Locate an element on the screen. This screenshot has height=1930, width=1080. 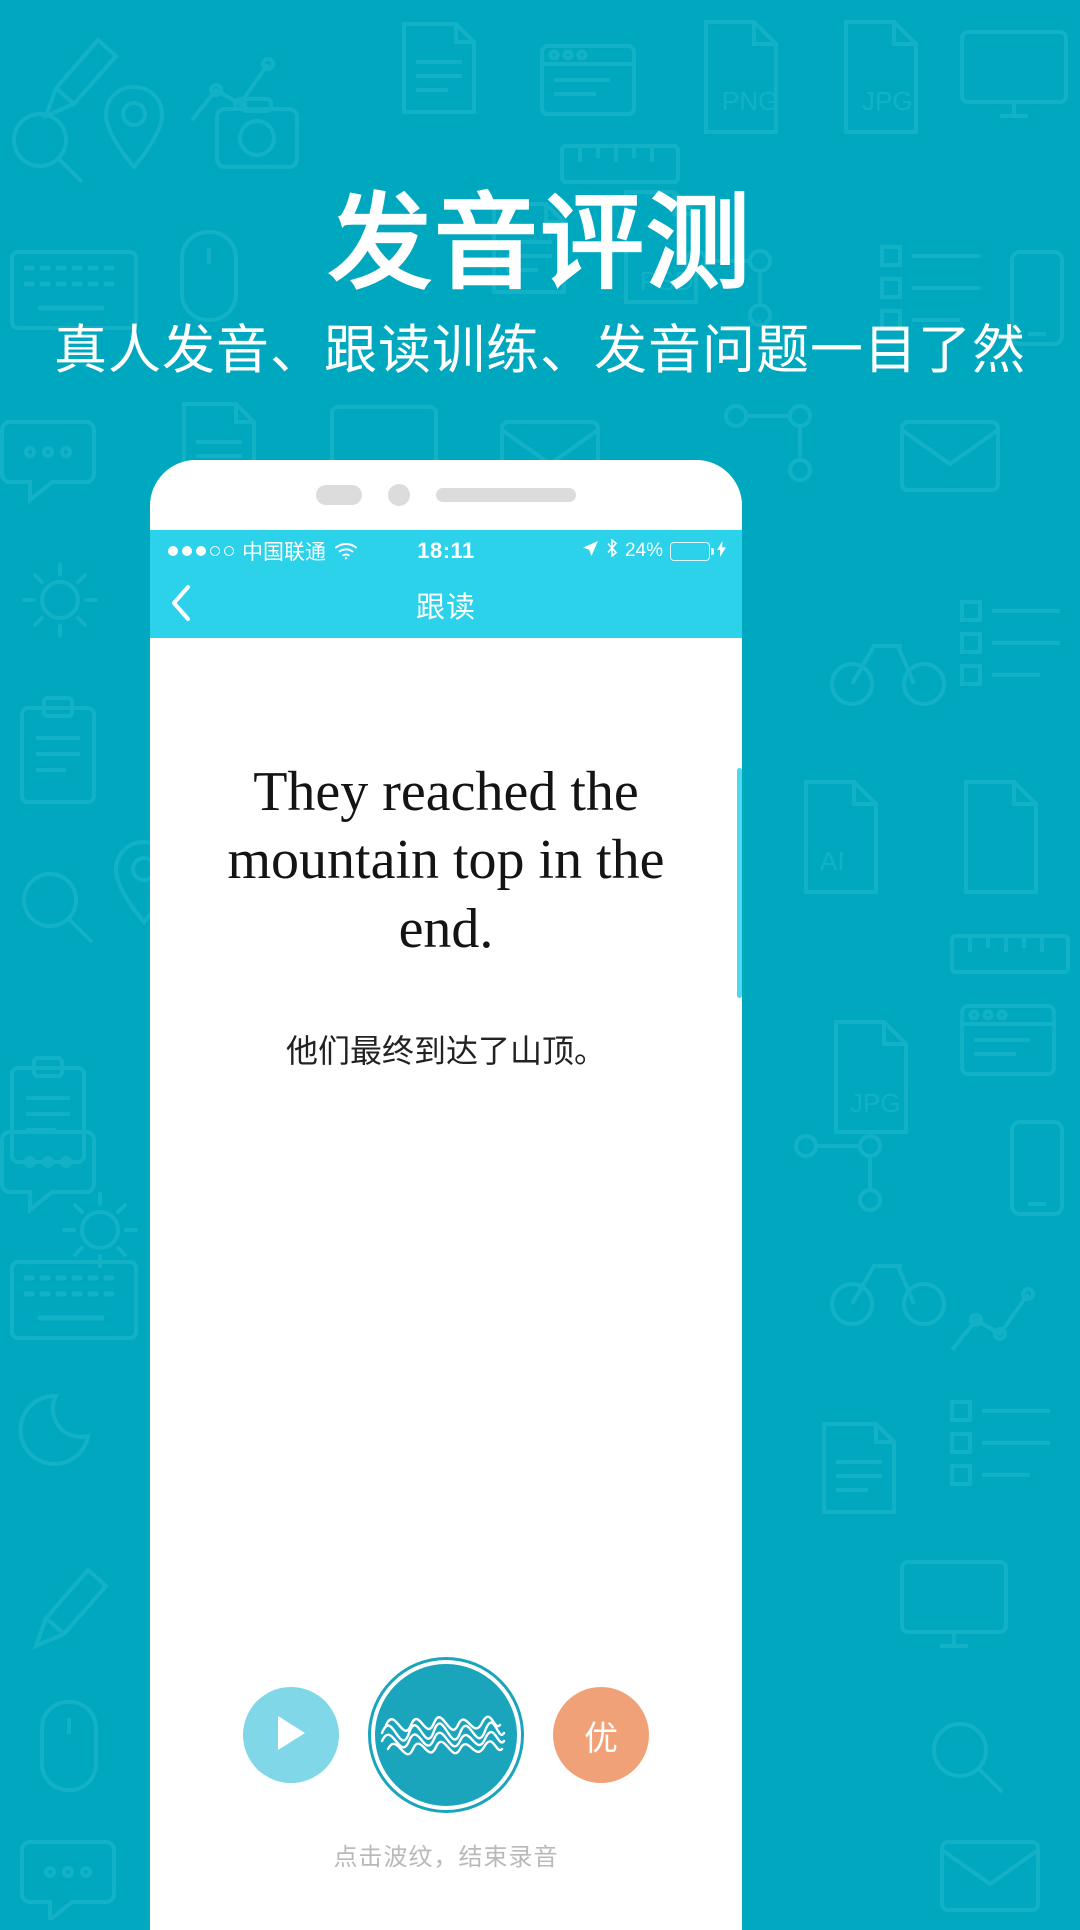
play-triangle-icon is located at coordinates (291, 1735).